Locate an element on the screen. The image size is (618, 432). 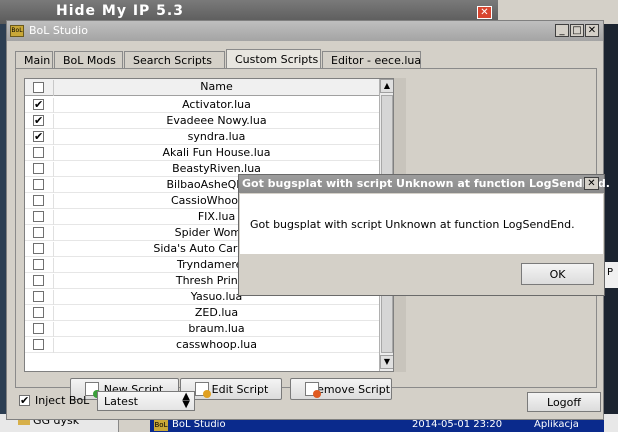
remove-document-icon is located at coordinates (313, 390).